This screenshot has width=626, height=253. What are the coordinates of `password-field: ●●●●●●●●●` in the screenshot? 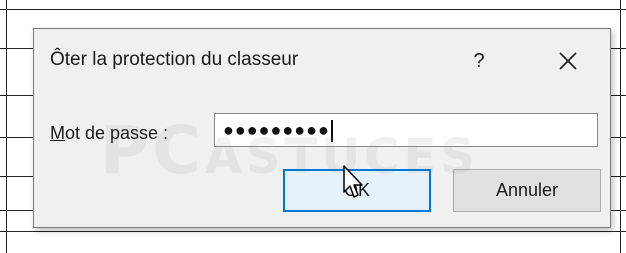 It's located at (406, 130).